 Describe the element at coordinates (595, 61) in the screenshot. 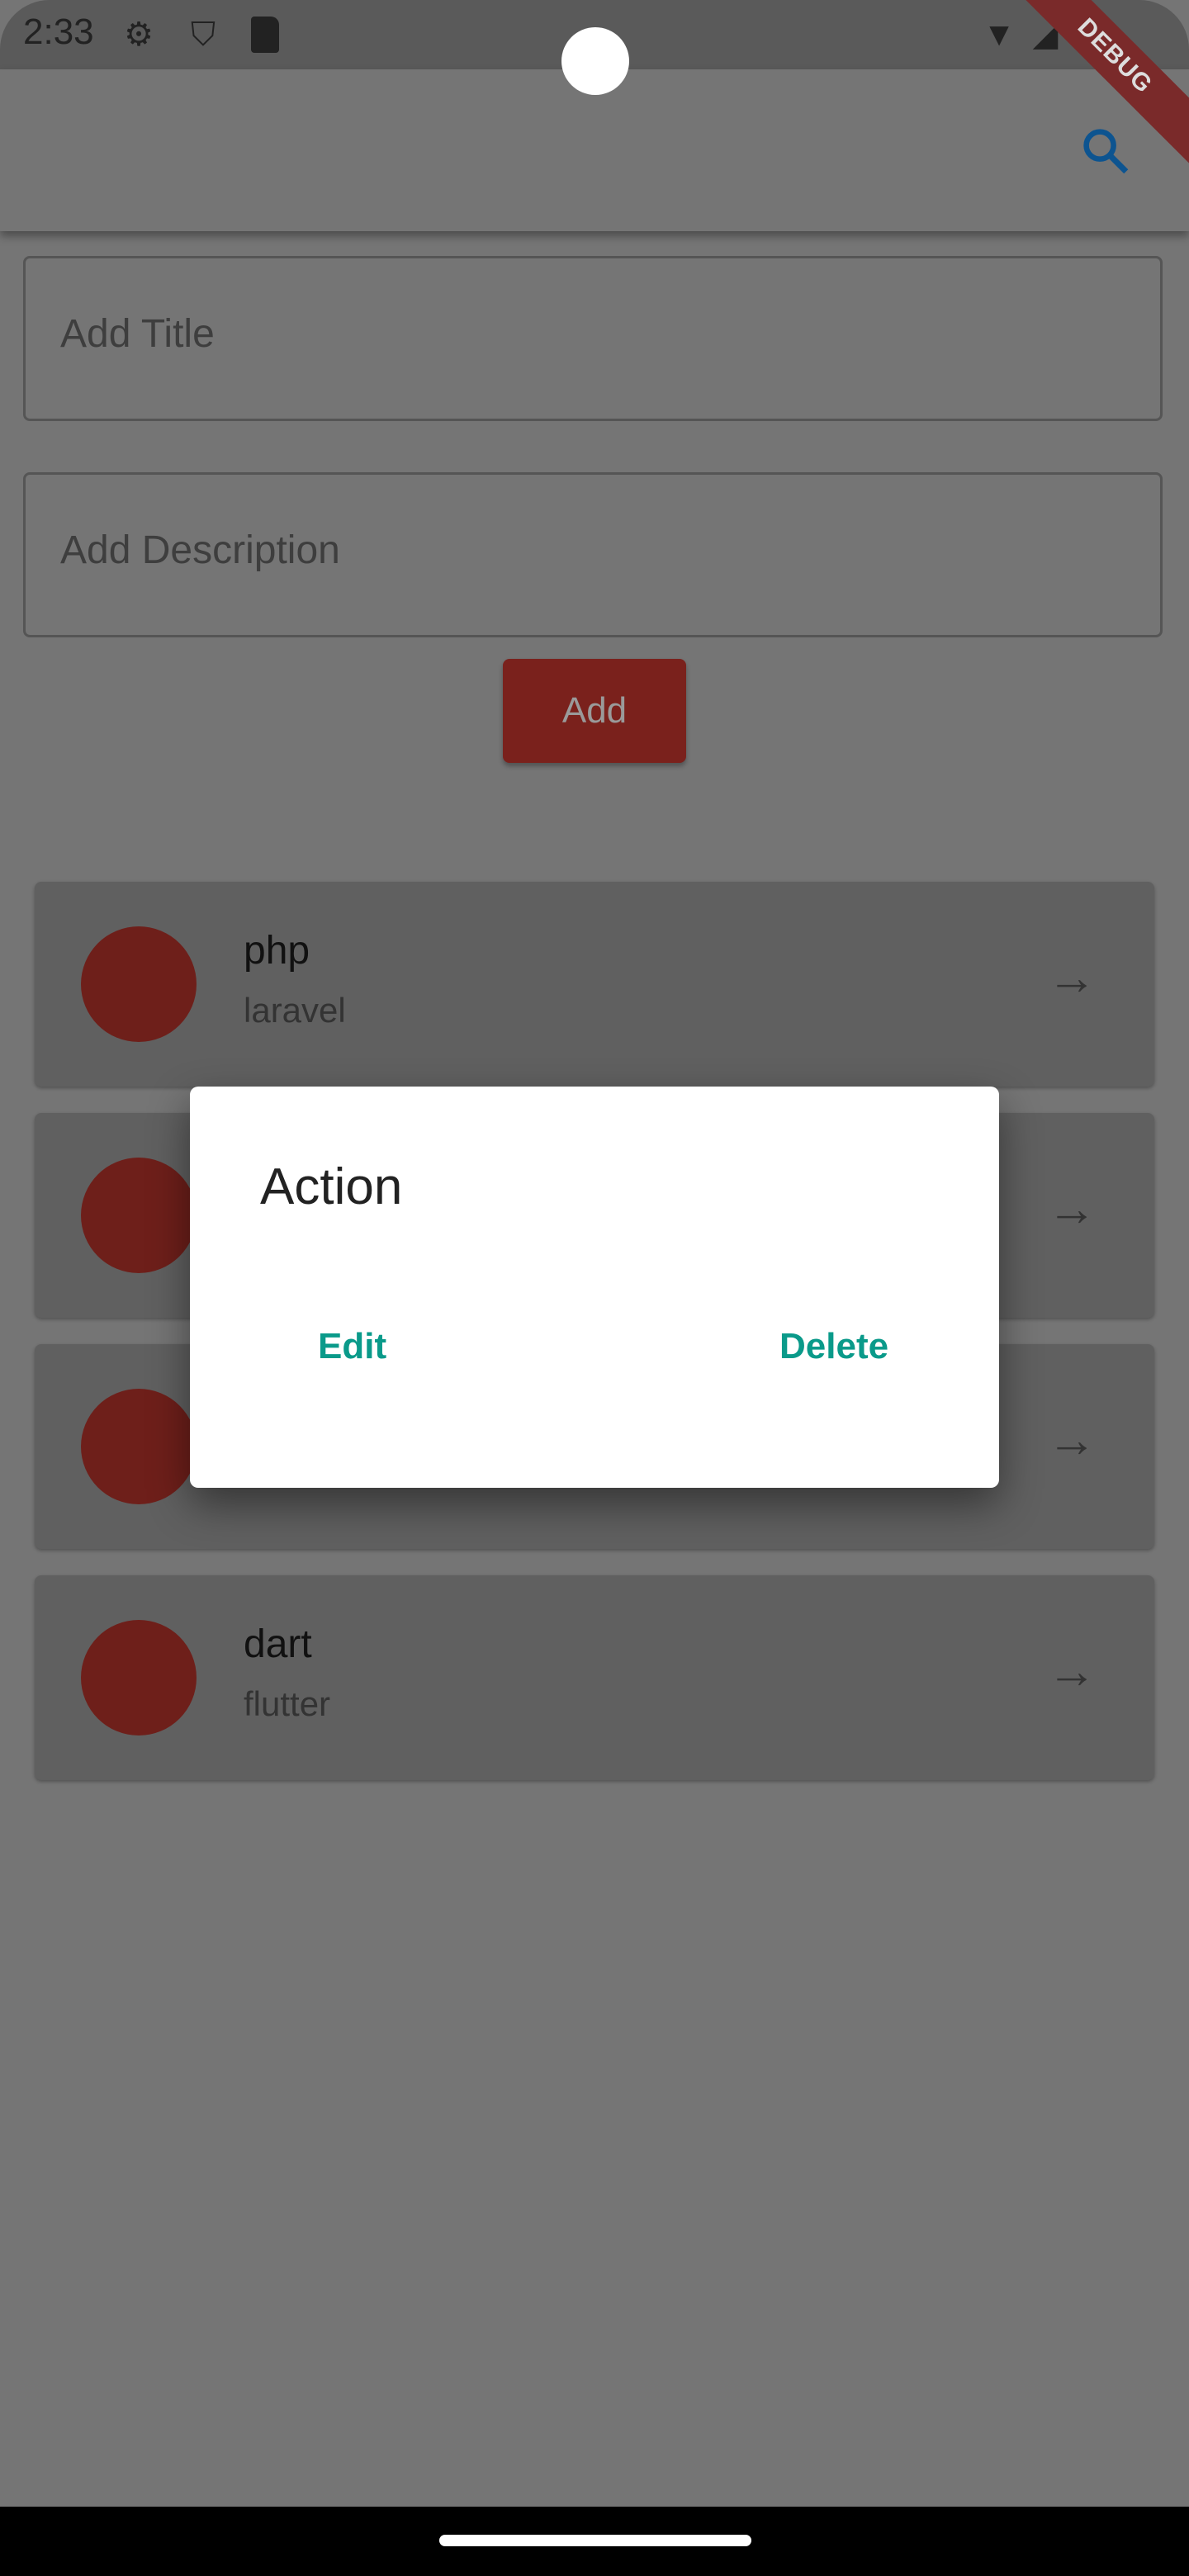

I see `camera-cutout` at that location.